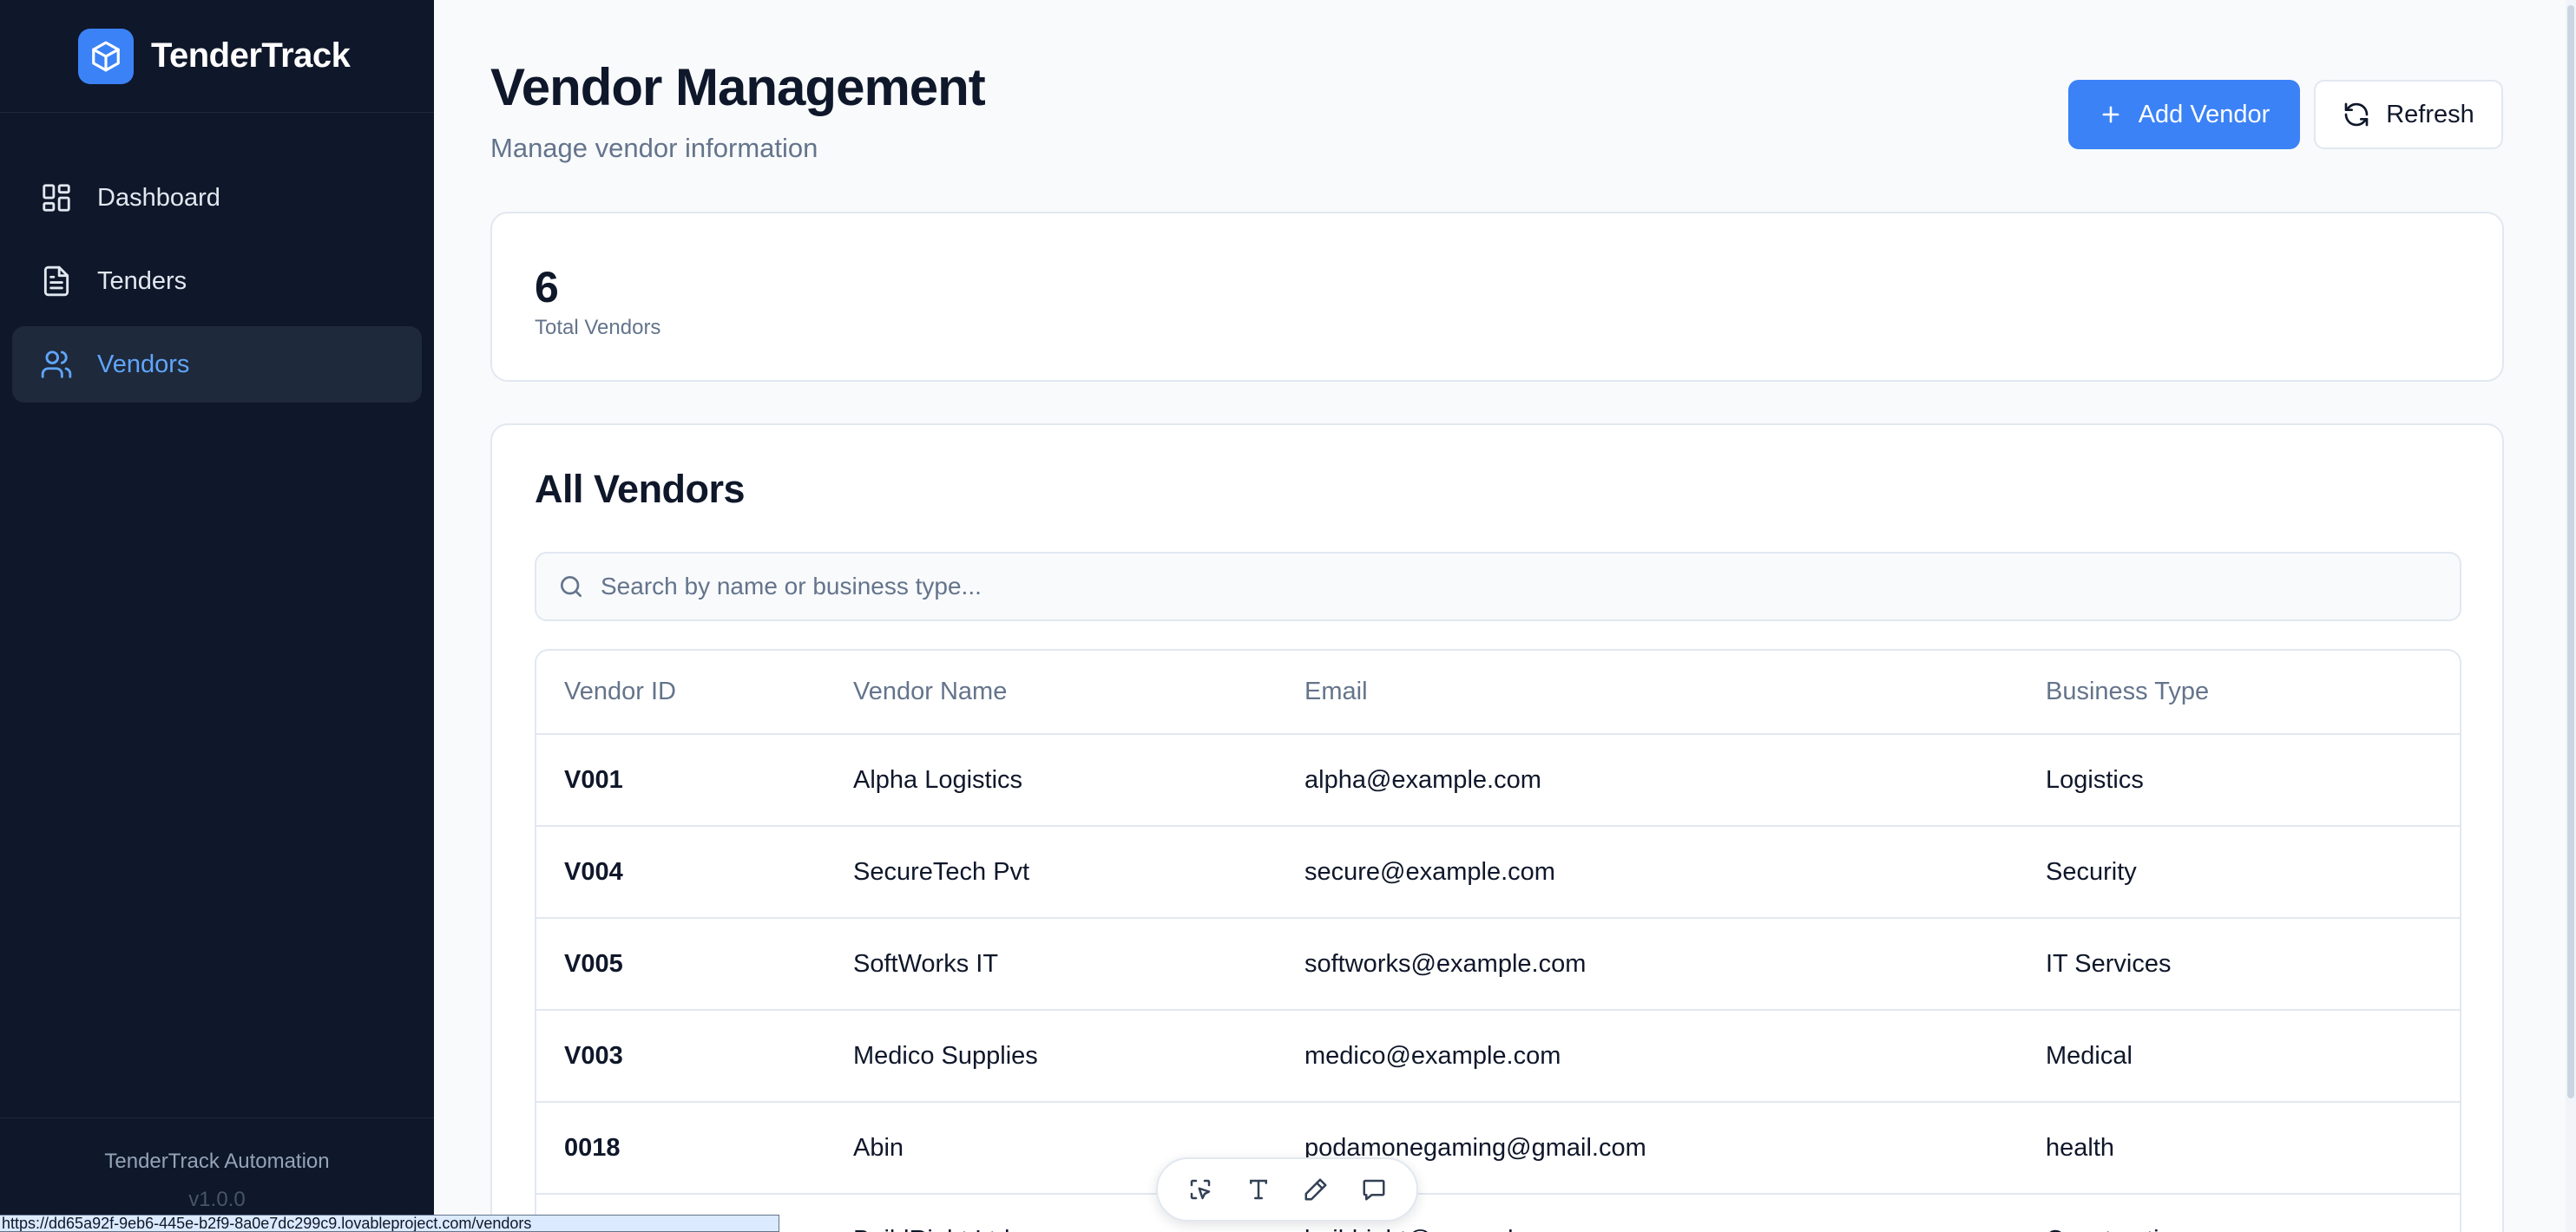  I want to click on sidebar-item-dashboard: Dashboard, so click(217, 198).